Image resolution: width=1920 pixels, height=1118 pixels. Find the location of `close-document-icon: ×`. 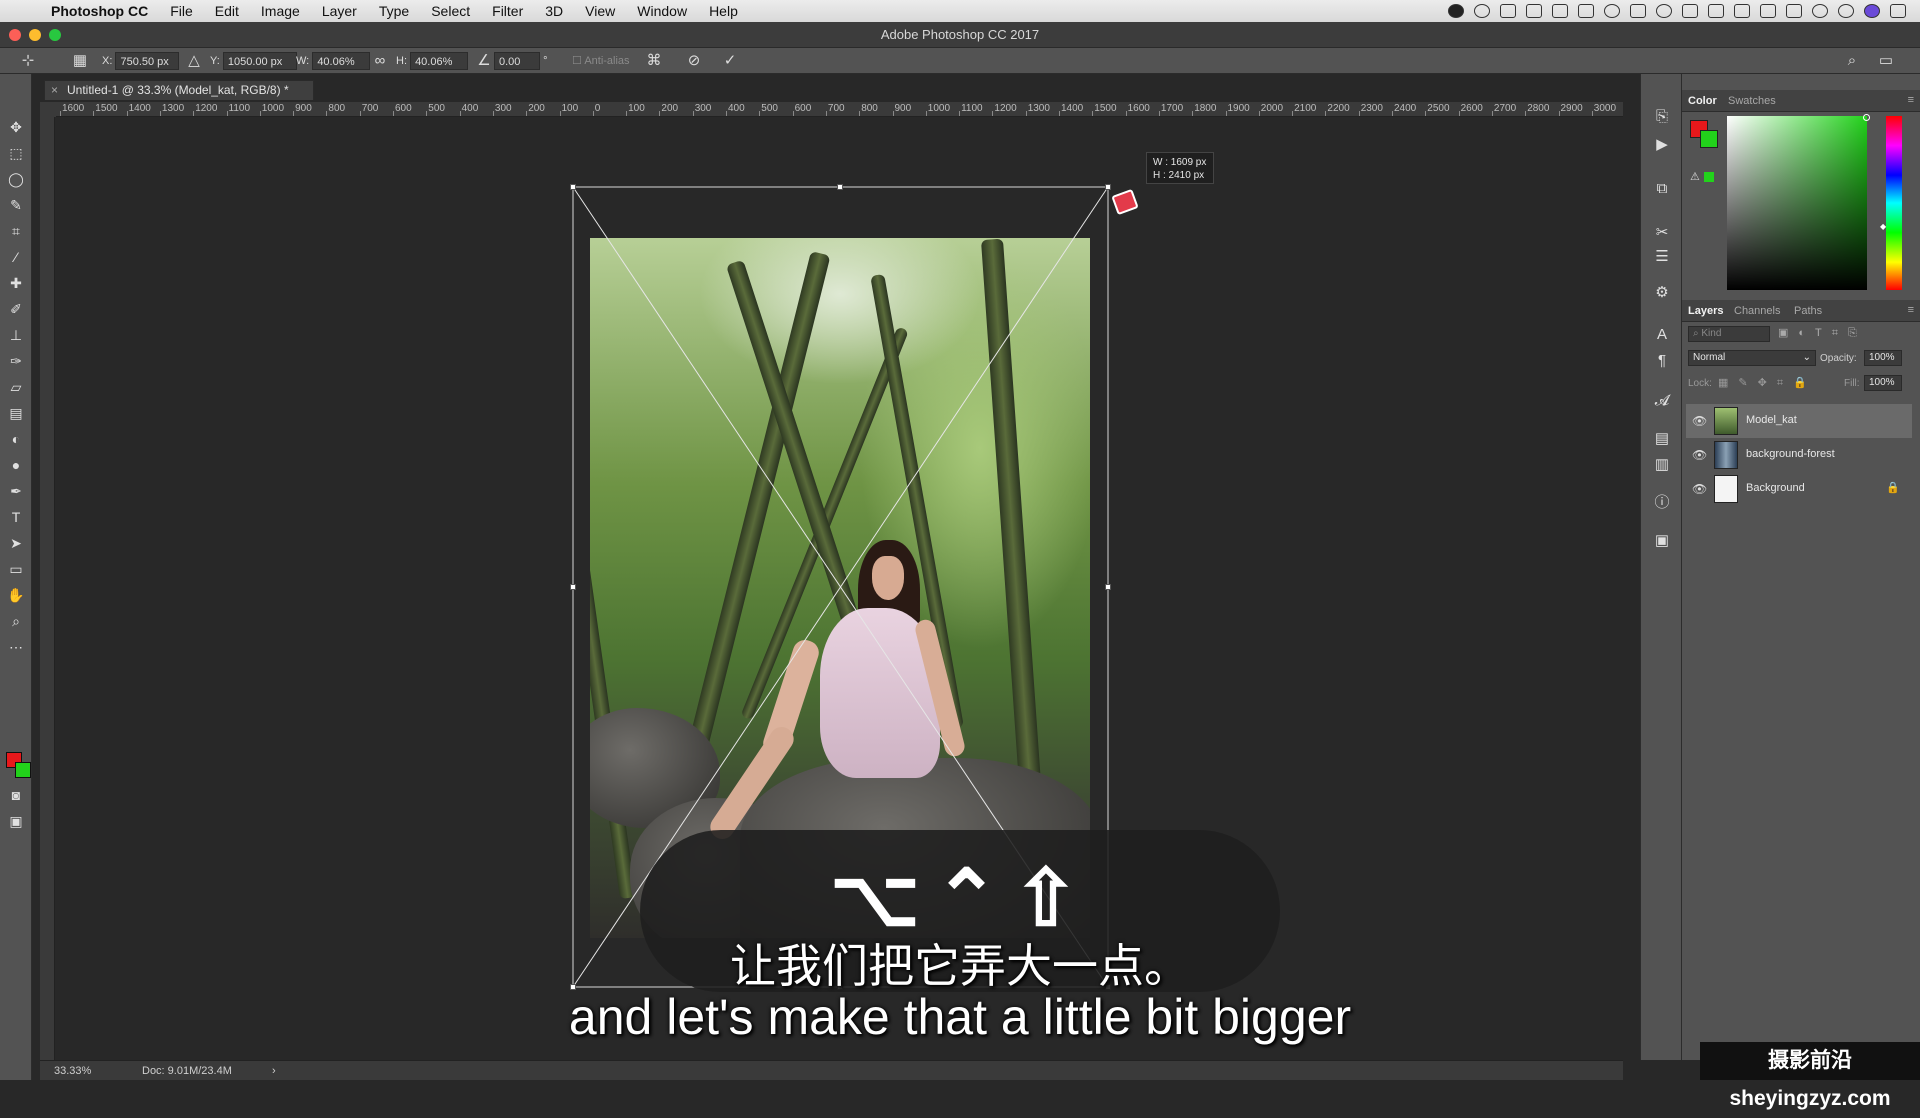

close-document-icon: × is located at coordinates (54, 90).